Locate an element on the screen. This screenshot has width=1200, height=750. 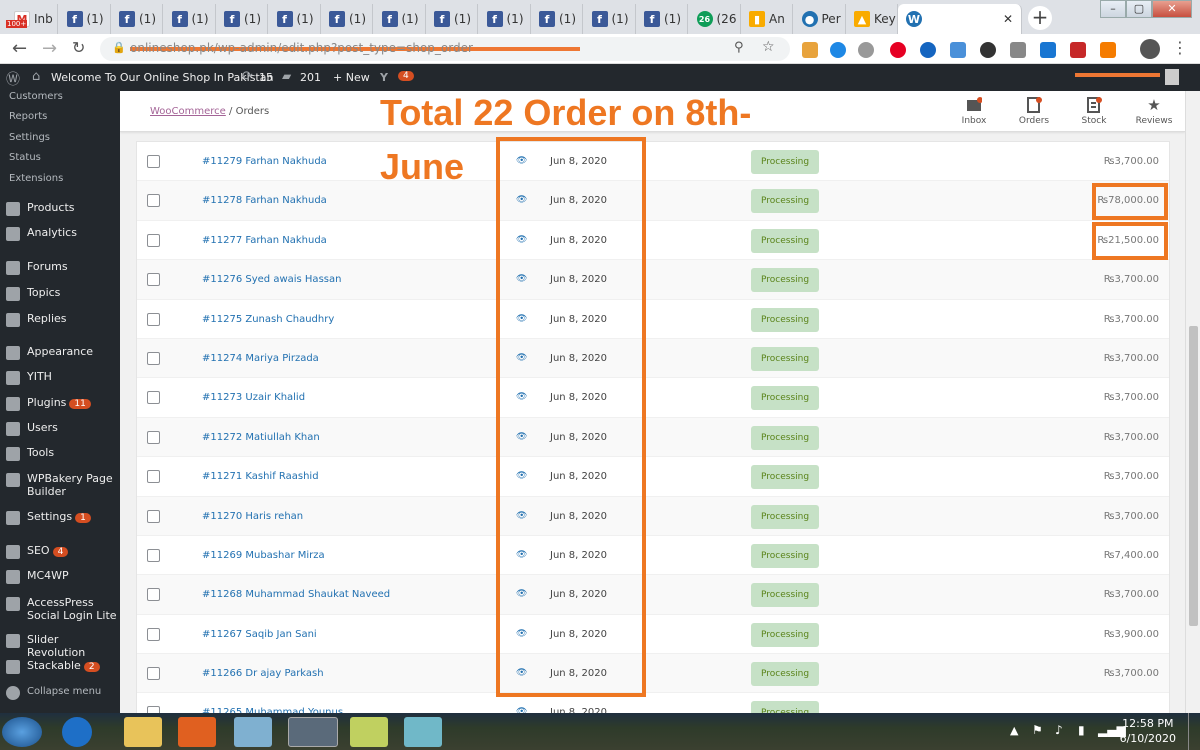
volume-icon: ♪ is located at coordinates (1059, 730).